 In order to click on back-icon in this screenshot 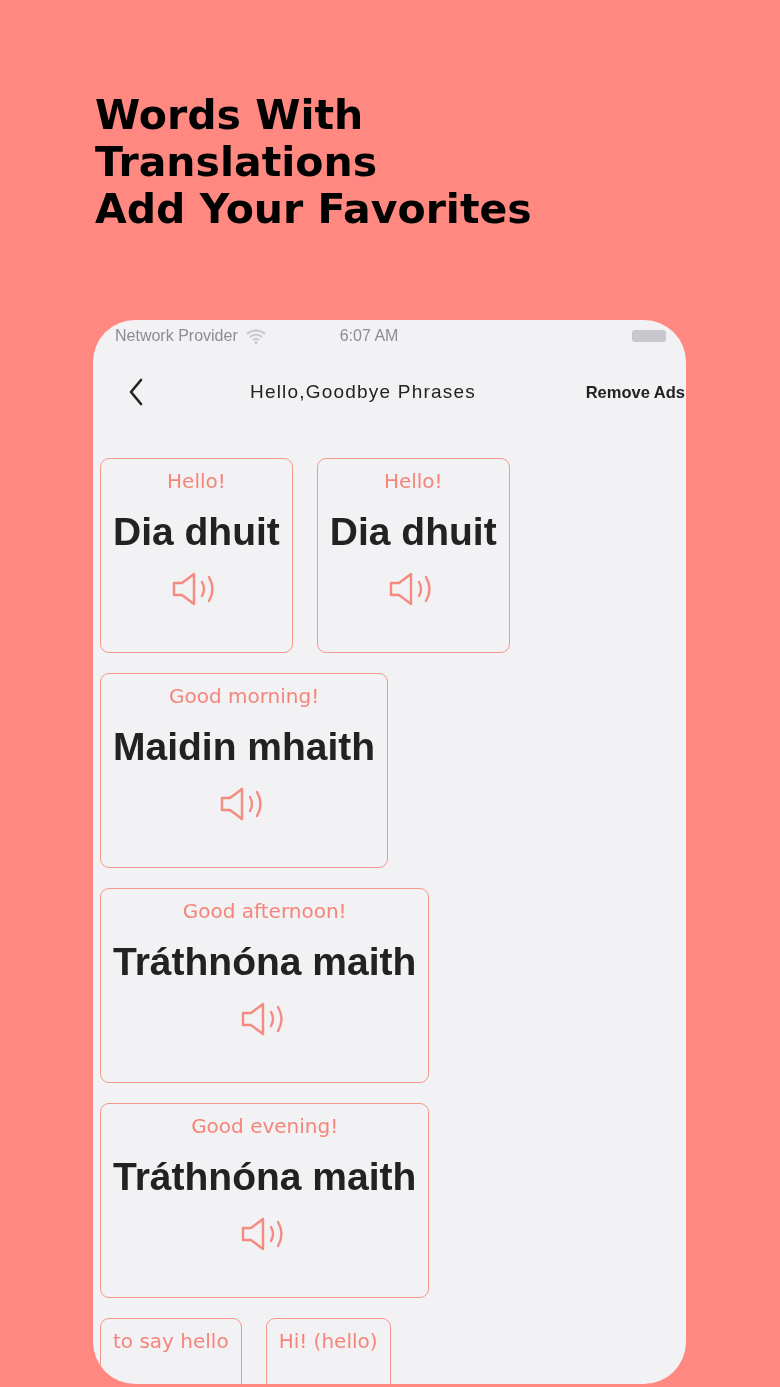, I will do `click(136, 392)`.